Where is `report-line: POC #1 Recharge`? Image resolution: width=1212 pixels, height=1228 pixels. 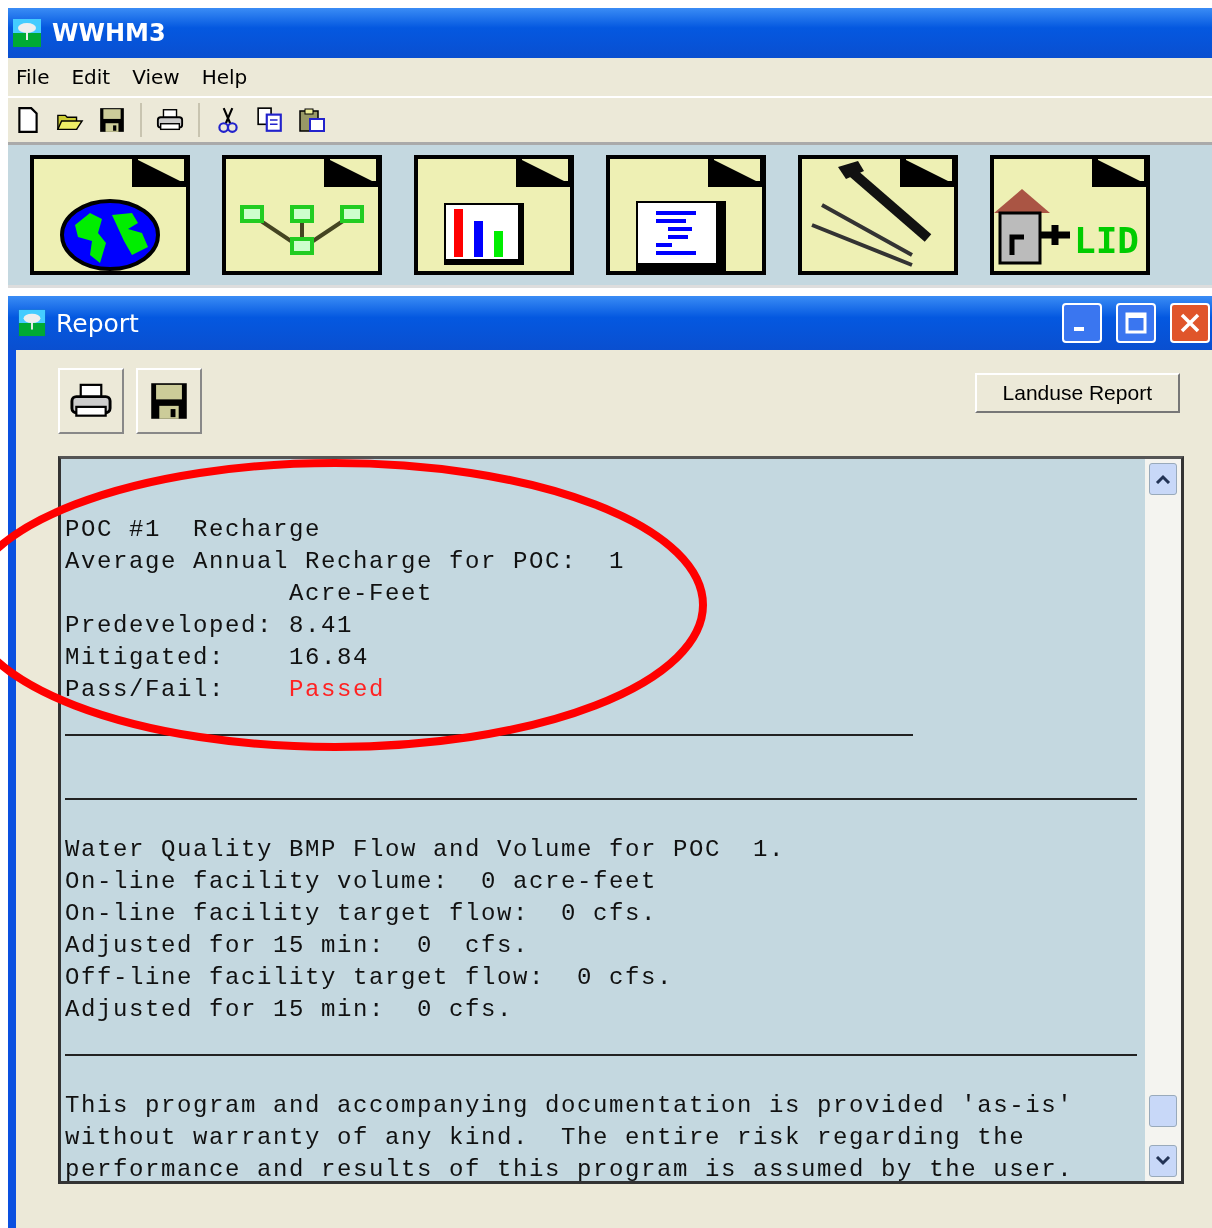 report-line: POC #1 Recharge is located at coordinates (194, 530).